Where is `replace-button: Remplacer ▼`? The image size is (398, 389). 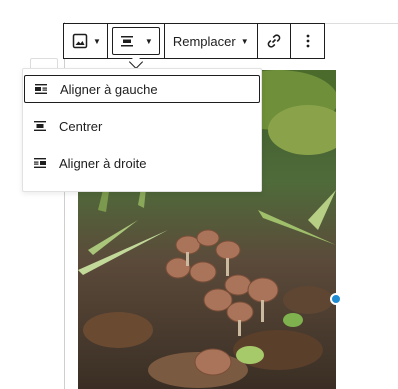
replace-button: Remplacer ▼ is located at coordinates (211, 41).